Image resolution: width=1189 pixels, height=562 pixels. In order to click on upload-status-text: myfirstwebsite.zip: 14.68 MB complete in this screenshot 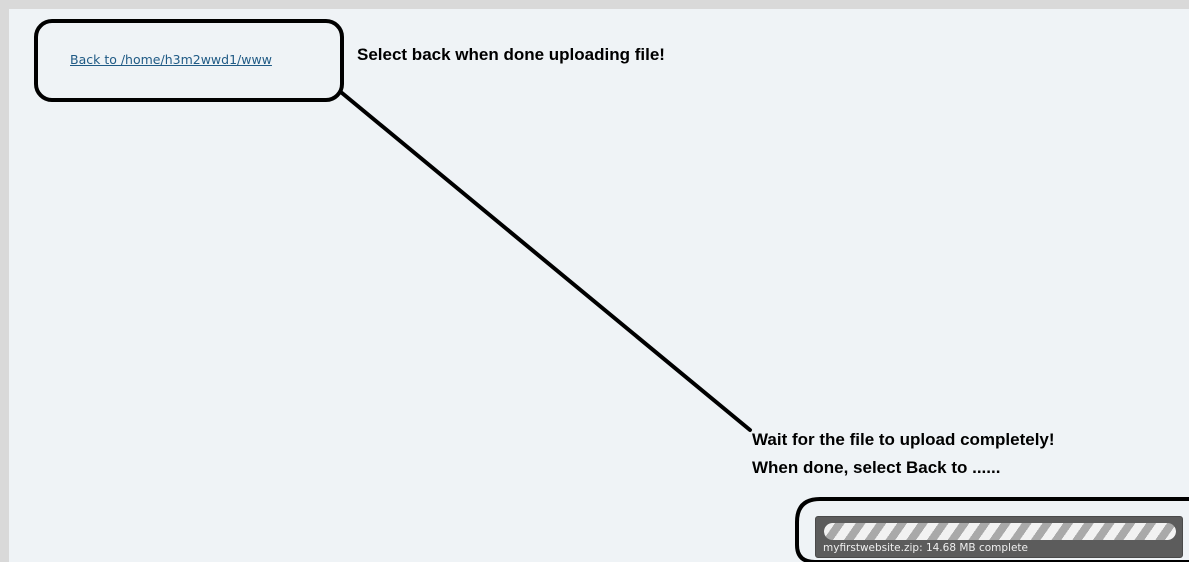, I will do `click(925, 548)`.